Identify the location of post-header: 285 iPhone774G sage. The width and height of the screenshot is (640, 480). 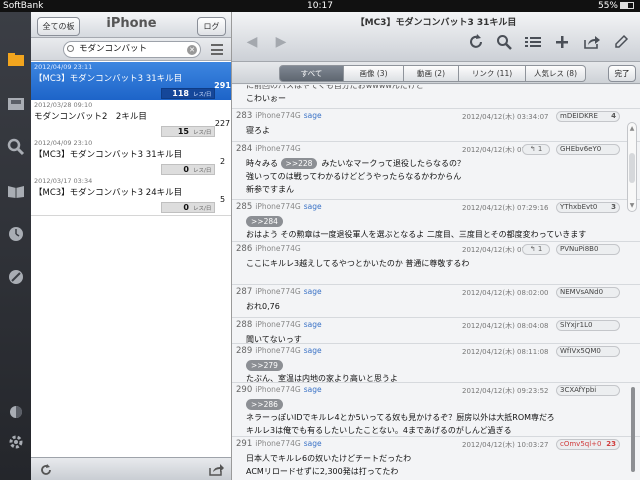
(279, 207).